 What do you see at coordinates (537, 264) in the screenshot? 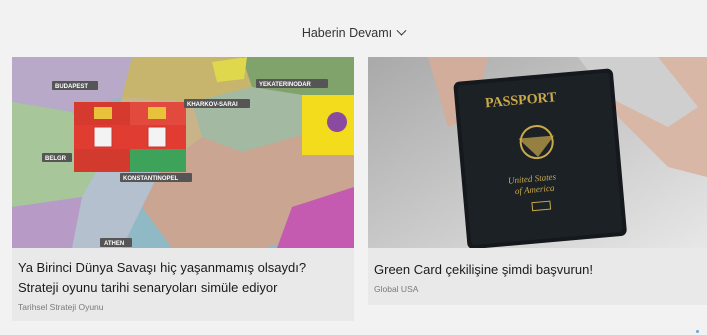
I see `article-title: Green Card çekilişine şimdi başvurun!` at bounding box center [537, 264].